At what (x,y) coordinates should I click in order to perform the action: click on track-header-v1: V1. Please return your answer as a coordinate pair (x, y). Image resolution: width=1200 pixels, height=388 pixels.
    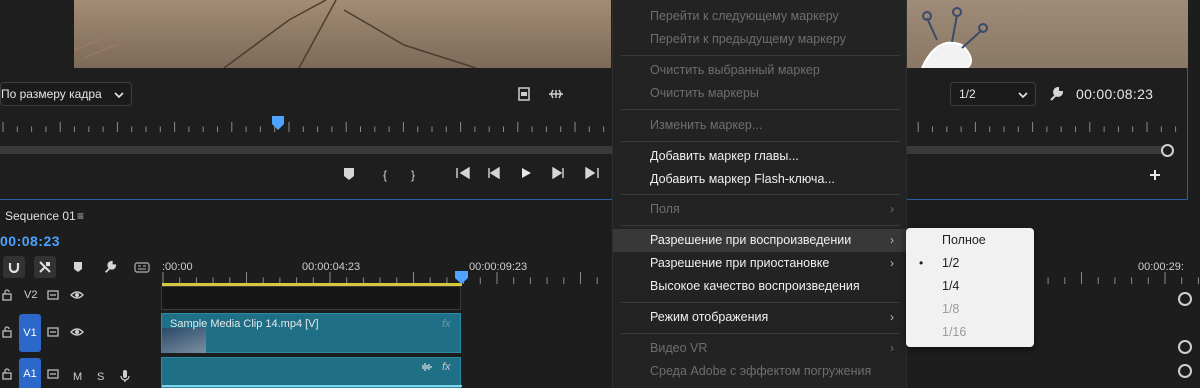
    Looking at the image, I should click on (80, 333).